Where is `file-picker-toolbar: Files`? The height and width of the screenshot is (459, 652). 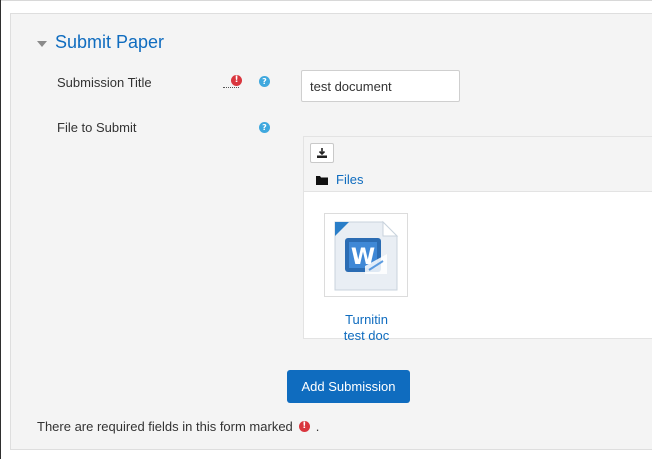
file-picker-toolbar: Files is located at coordinates (478, 164).